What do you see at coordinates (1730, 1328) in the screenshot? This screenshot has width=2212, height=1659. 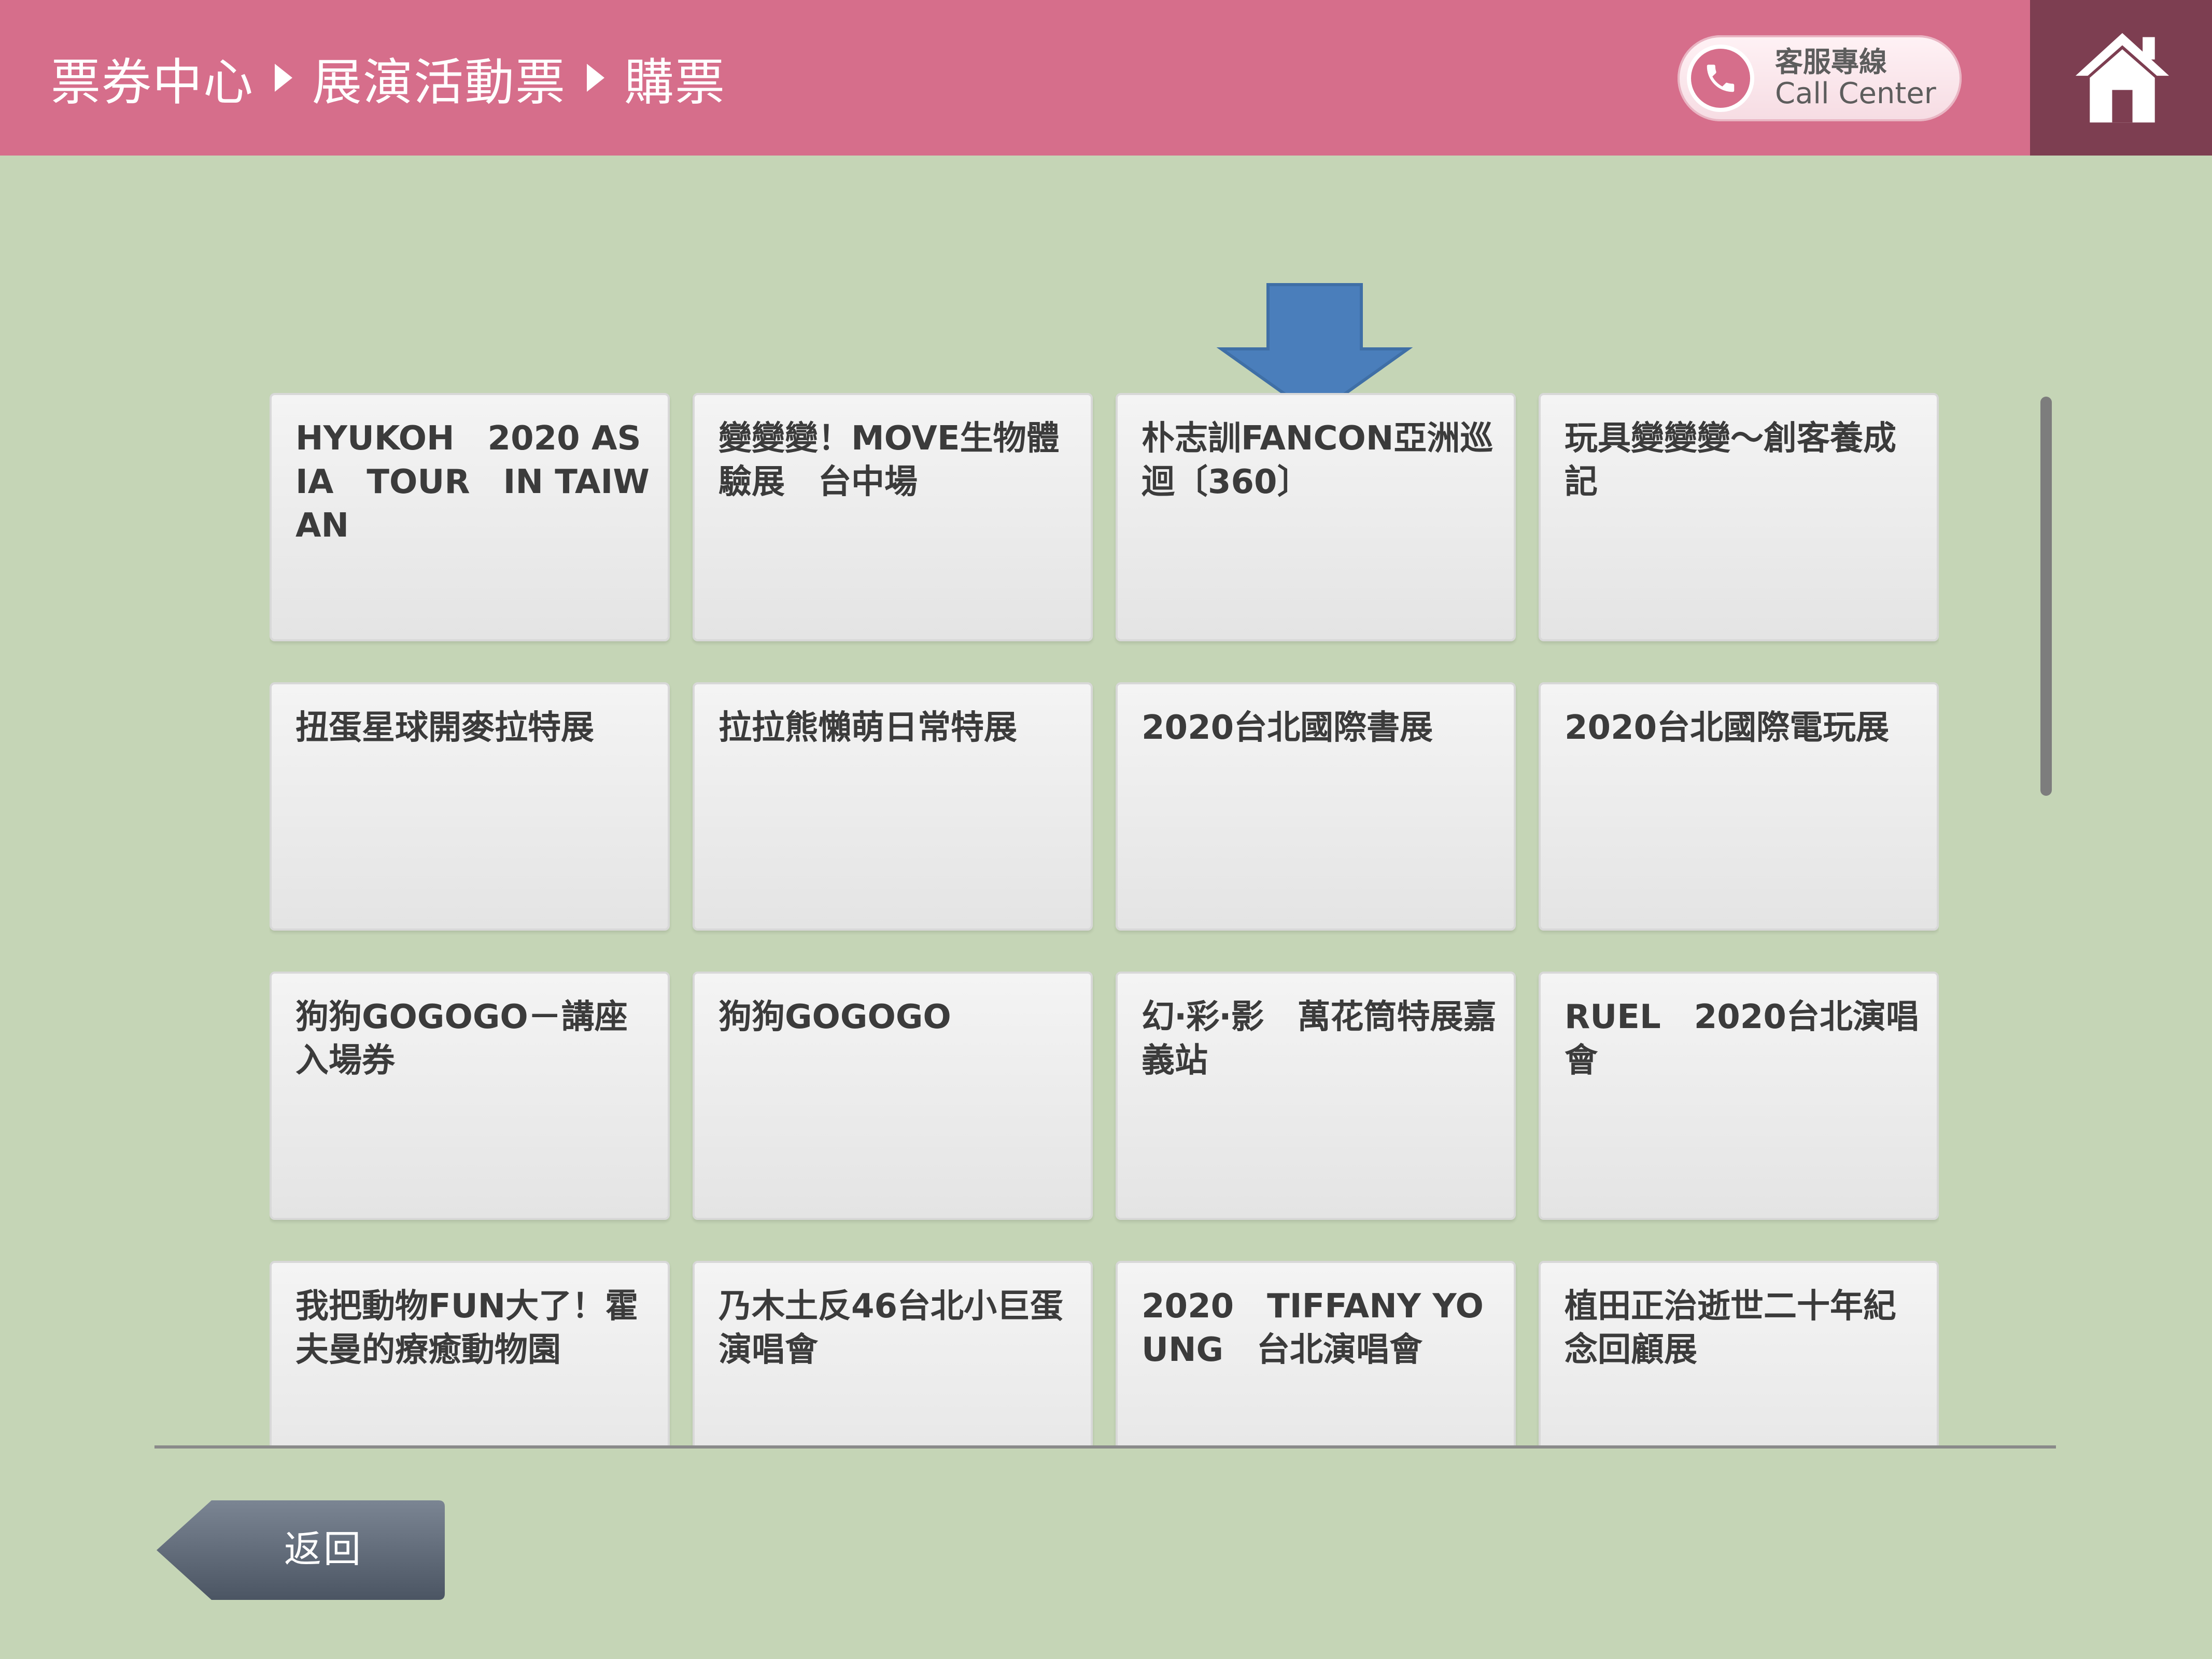 I see `event-card-label: 植田正治逝世二十年紀念回顧展` at bounding box center [1730, 1328].